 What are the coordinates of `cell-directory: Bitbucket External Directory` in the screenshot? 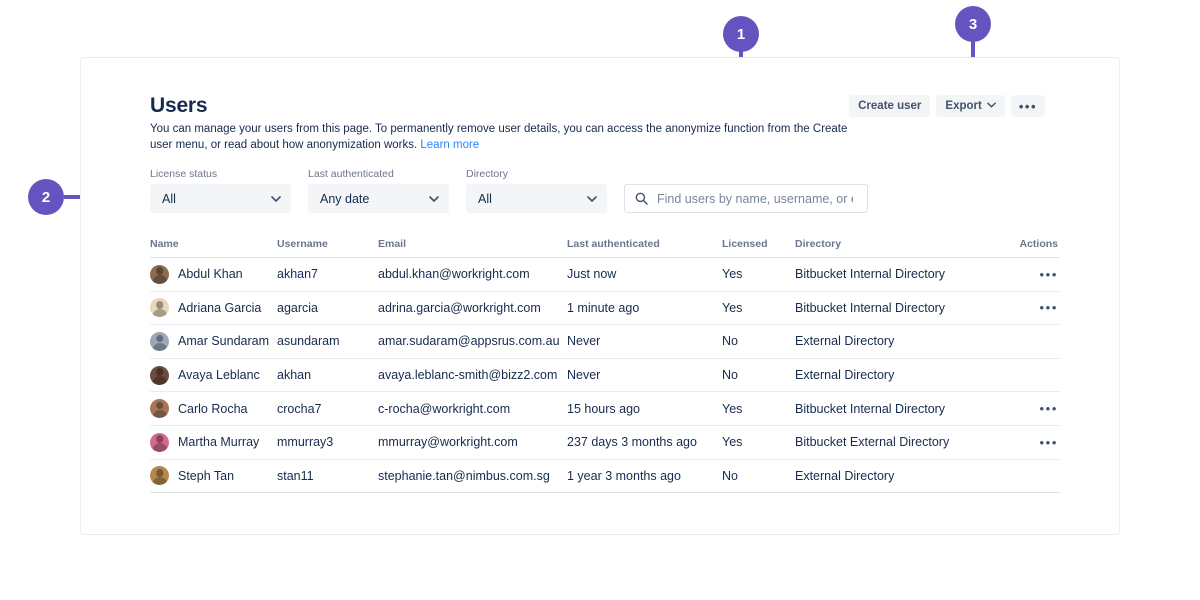 It's located at (872, 442).